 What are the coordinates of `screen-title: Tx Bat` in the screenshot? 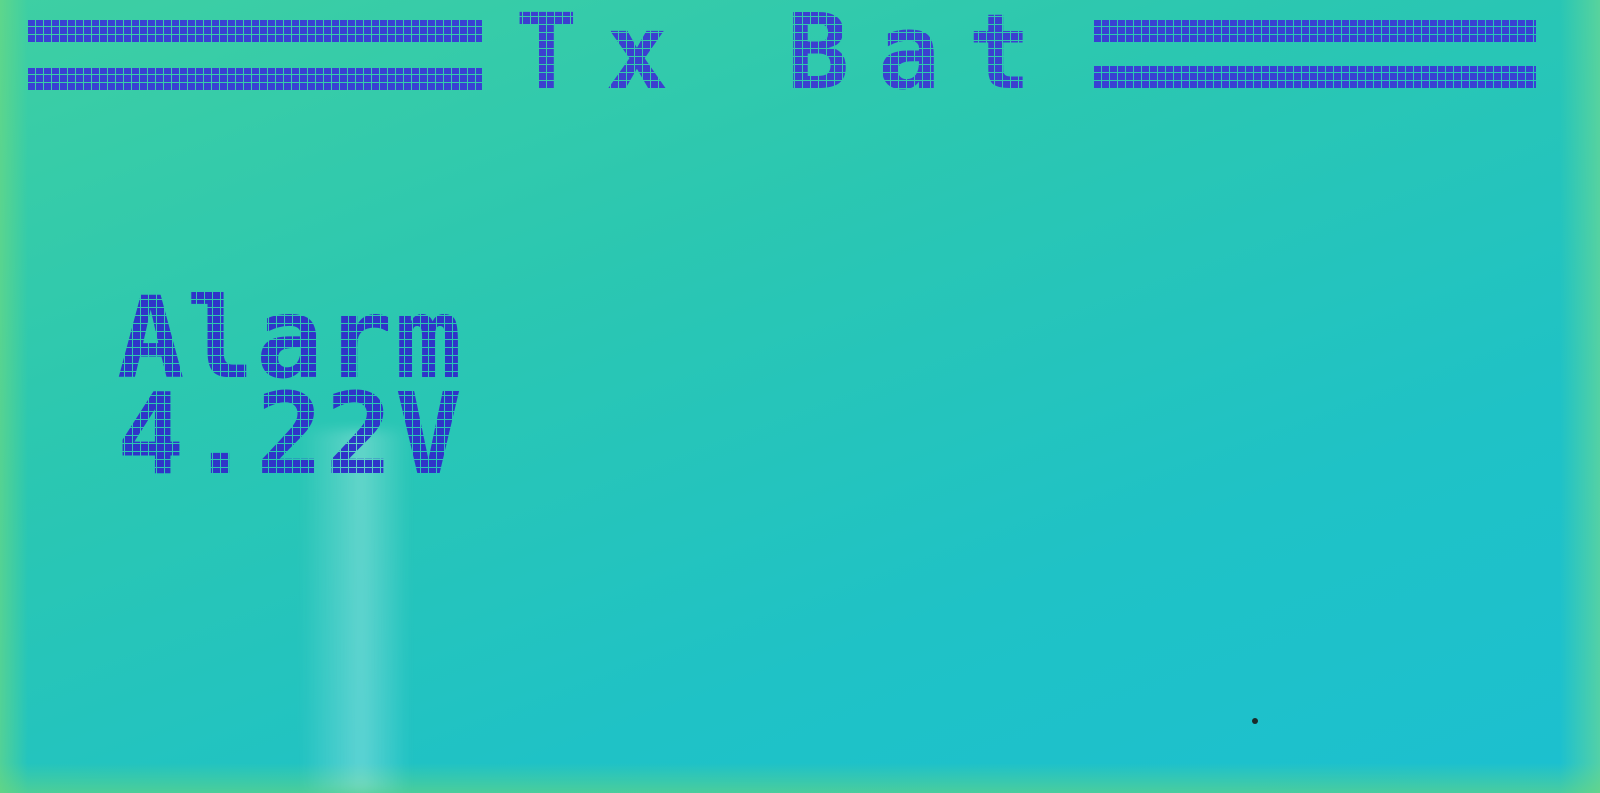 It's located at (787, 56).